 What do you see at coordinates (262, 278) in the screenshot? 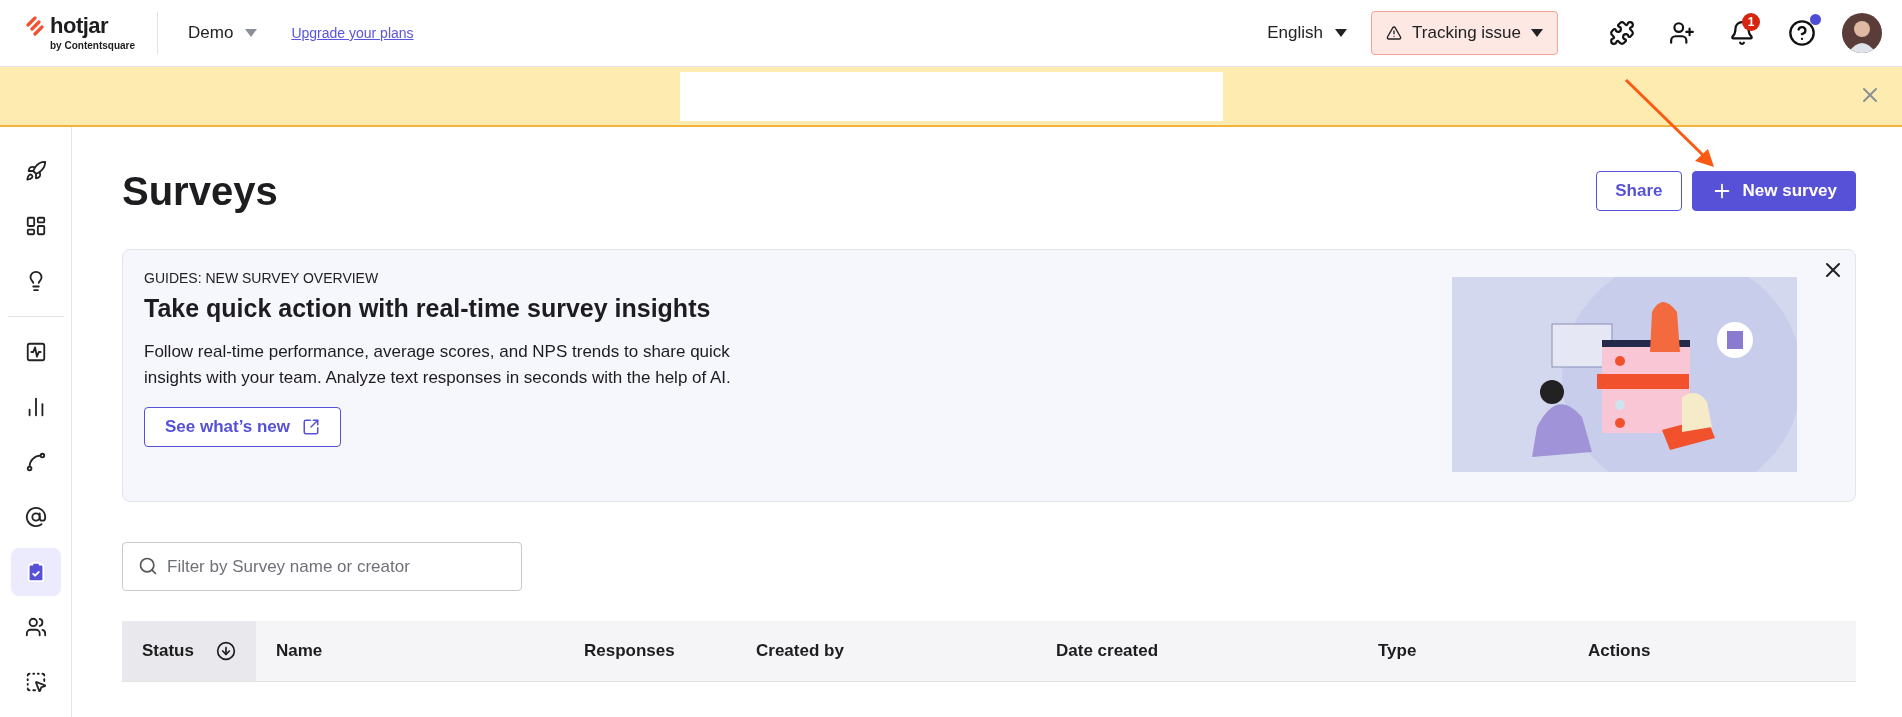
I see `guide-eyebrow: GUIDES: NEW SURVEY OVERVIEW` at bounding box center [262, 278].